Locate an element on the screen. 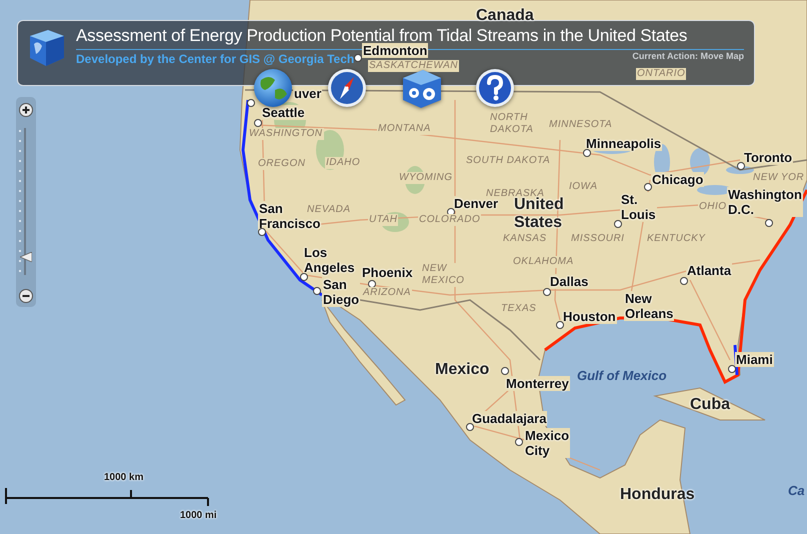 The image size is (807, 534). city-label: Chicago is located at coordinates (677, 179).